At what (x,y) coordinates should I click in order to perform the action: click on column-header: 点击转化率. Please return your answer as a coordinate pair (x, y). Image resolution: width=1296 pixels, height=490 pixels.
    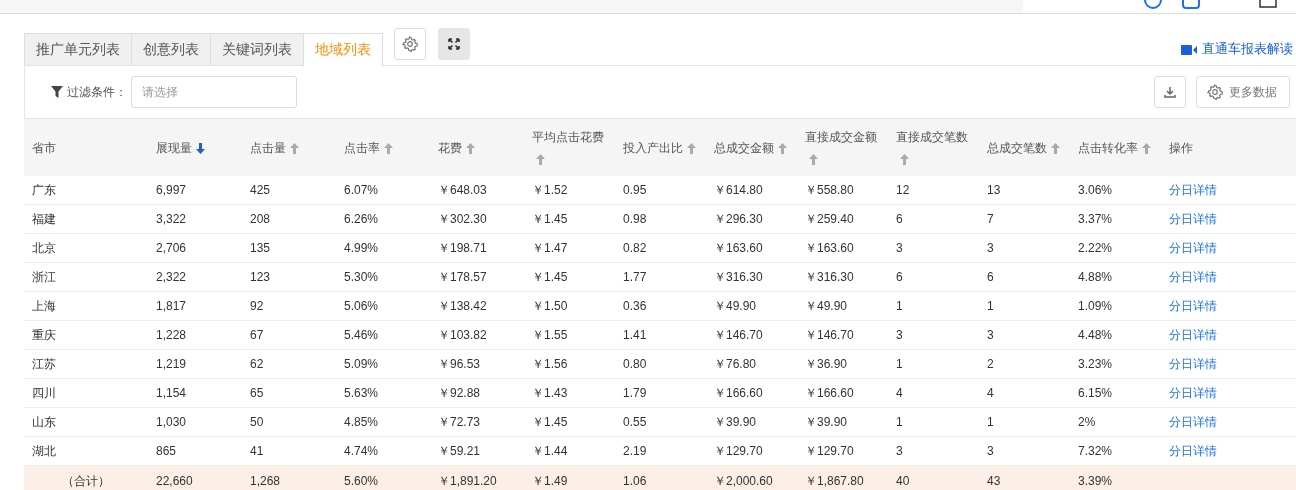
    Looking at the image, I should click on (1108, 147).